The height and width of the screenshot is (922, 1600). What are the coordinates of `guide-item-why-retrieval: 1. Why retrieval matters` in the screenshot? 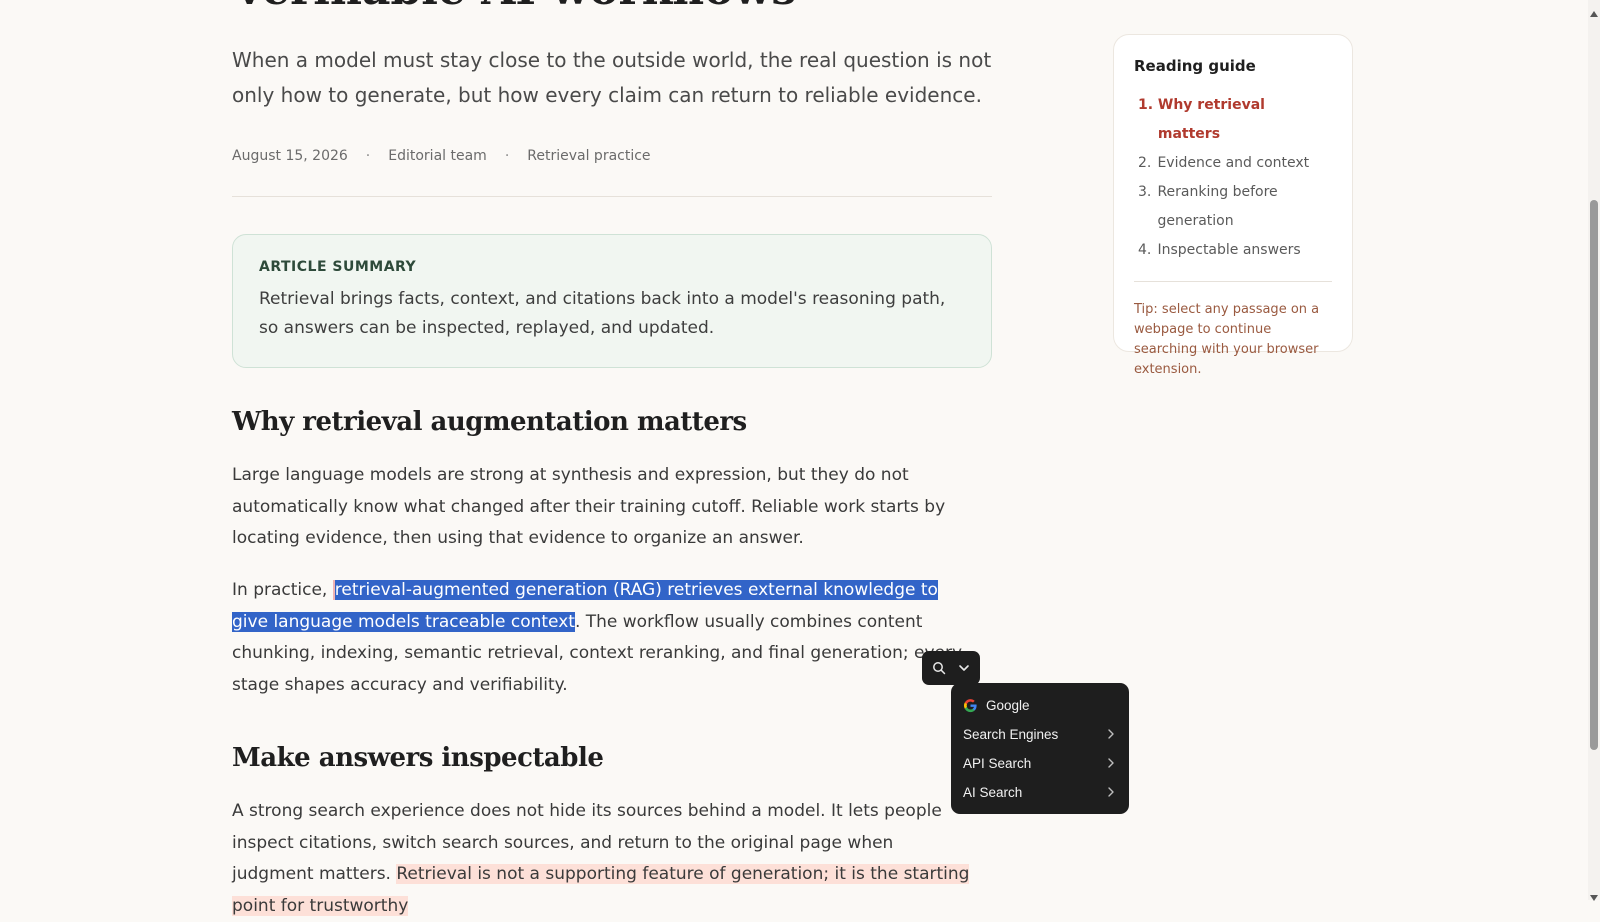 It's located at (1235, 120).